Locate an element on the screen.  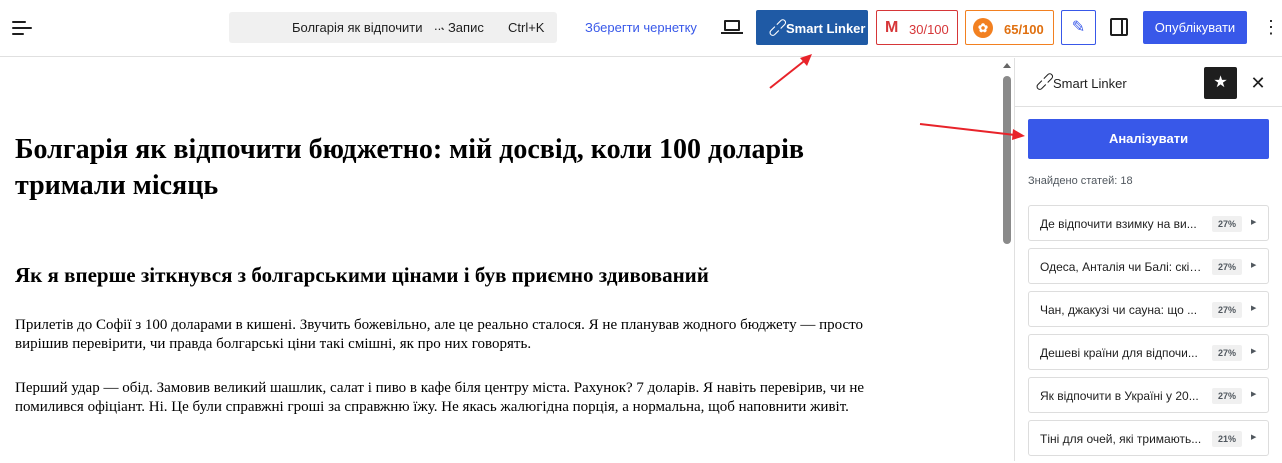
star-icon: ★ is located at coordinates (1220, 83).